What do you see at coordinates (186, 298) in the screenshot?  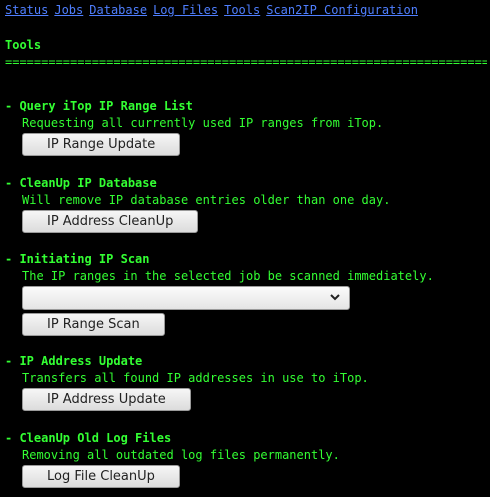 I see `scan-job-select` at bounding box center [186, 298].